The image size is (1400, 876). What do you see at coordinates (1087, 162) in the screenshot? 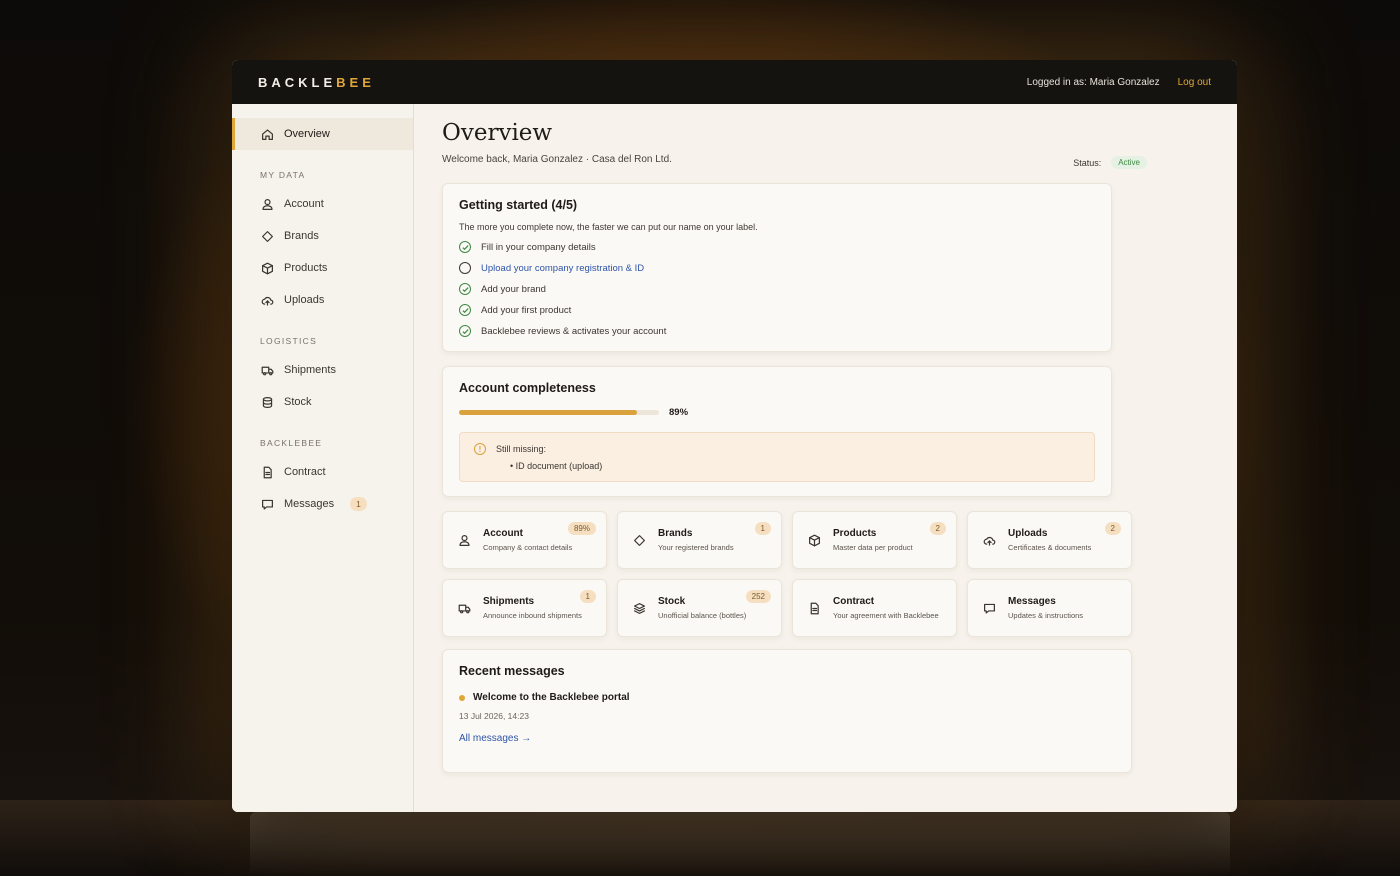
I see `status-label: Status:` at bounding box center [1087, 162].